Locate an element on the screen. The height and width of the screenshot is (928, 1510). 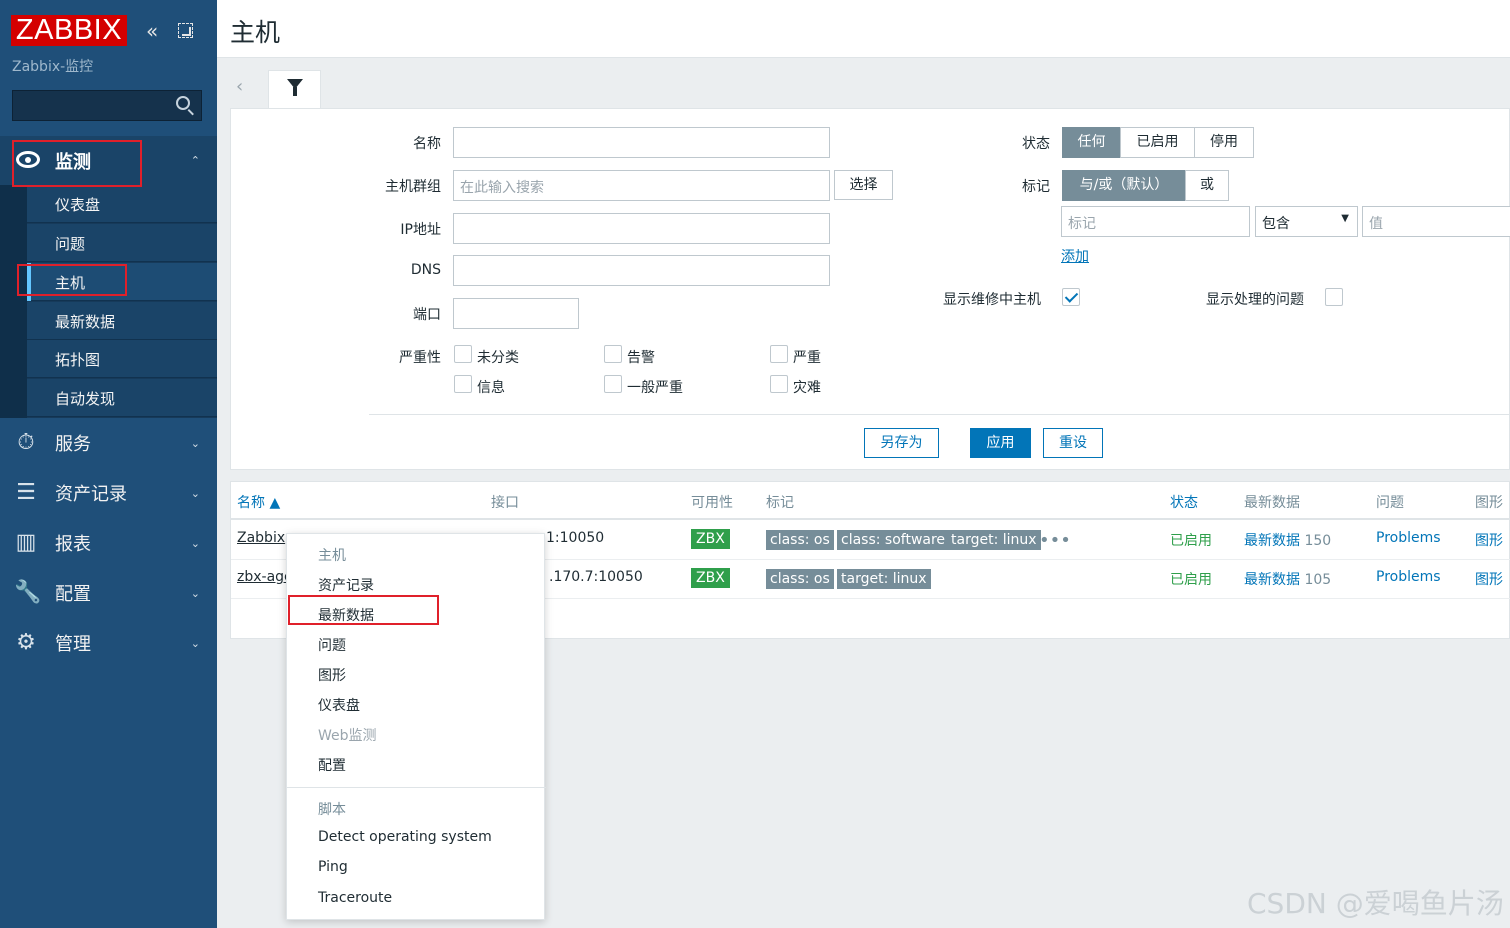
column-header-availability: 可用性 is located at coordinates (712, 503).